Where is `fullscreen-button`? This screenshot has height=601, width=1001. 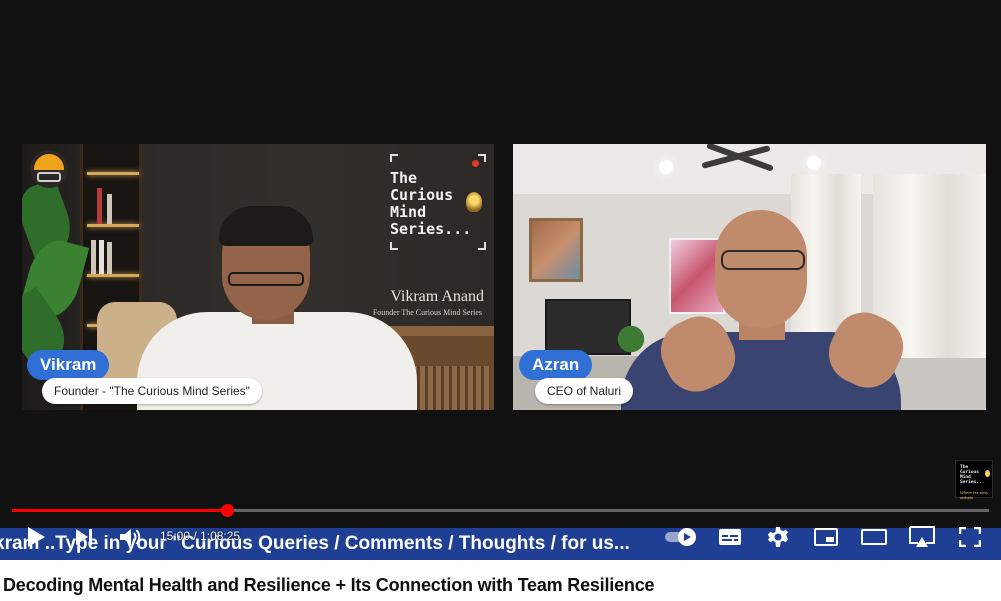
fullscreen-button is located at coordinates (970, 537).